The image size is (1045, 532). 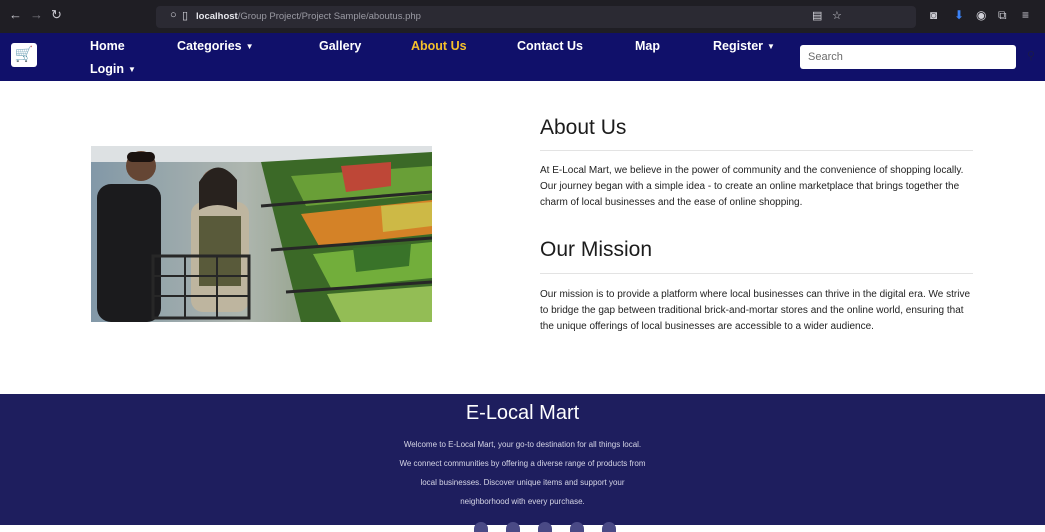 I want to click on search-icon: ⚲, so click(x=1031, y=55).